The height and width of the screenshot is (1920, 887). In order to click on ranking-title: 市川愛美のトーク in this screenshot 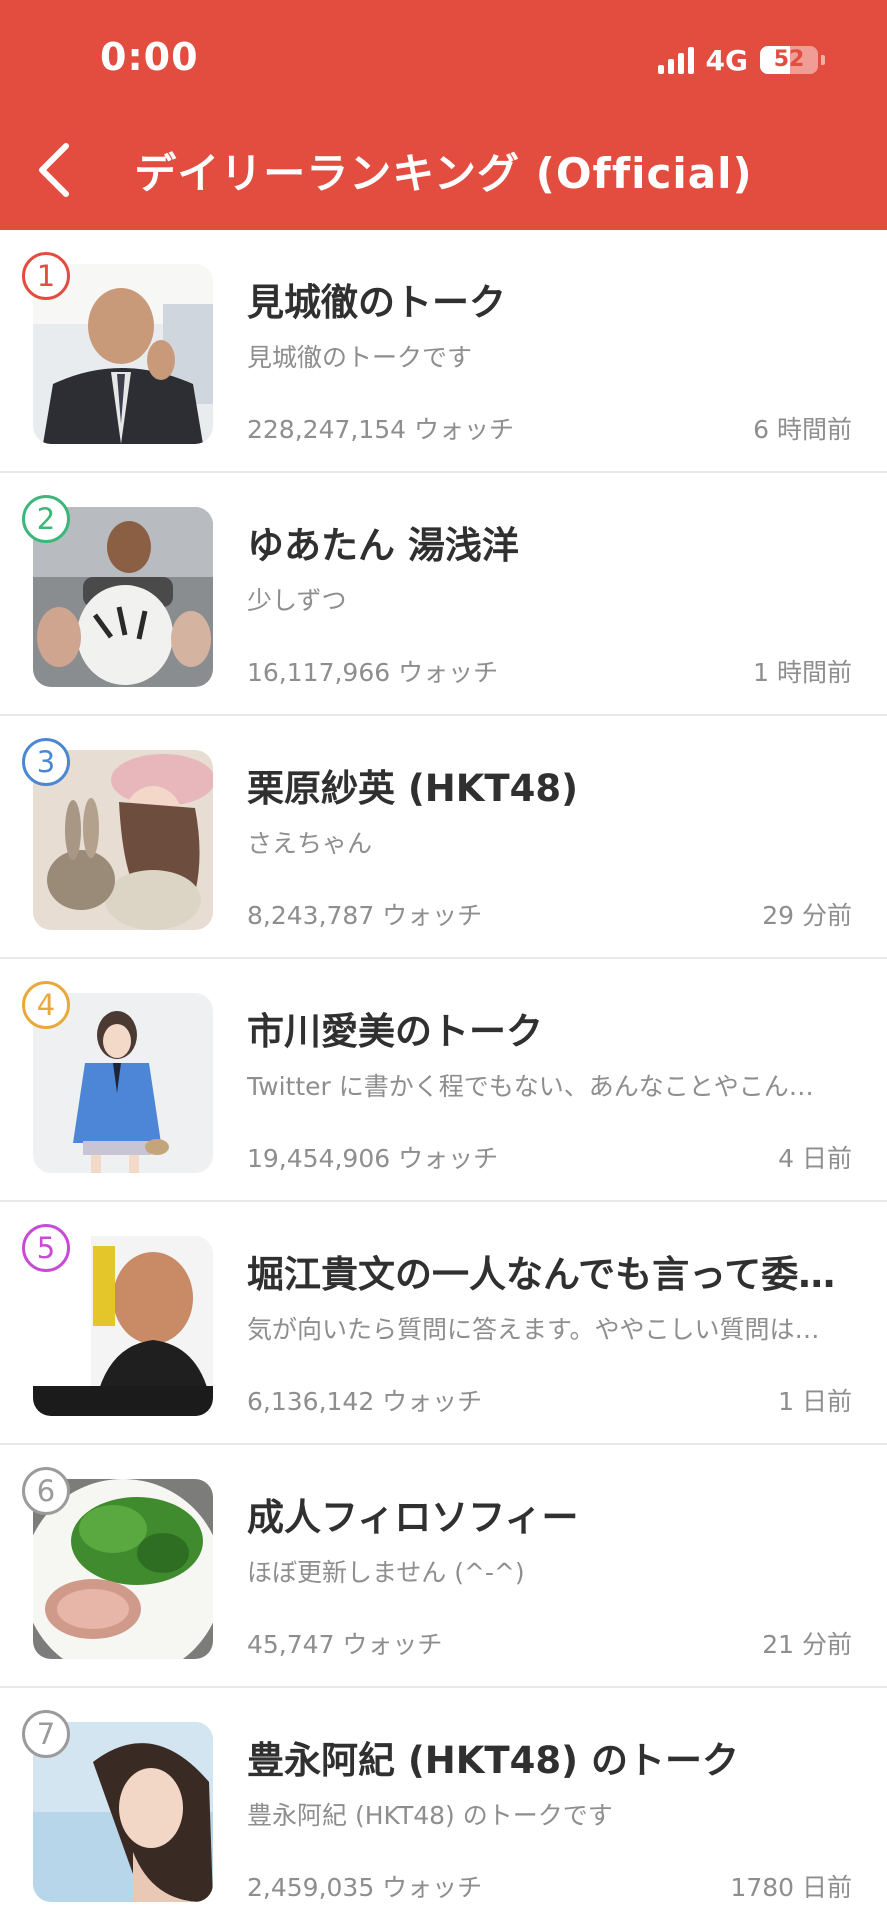, I will do `click(395, 1031)`.